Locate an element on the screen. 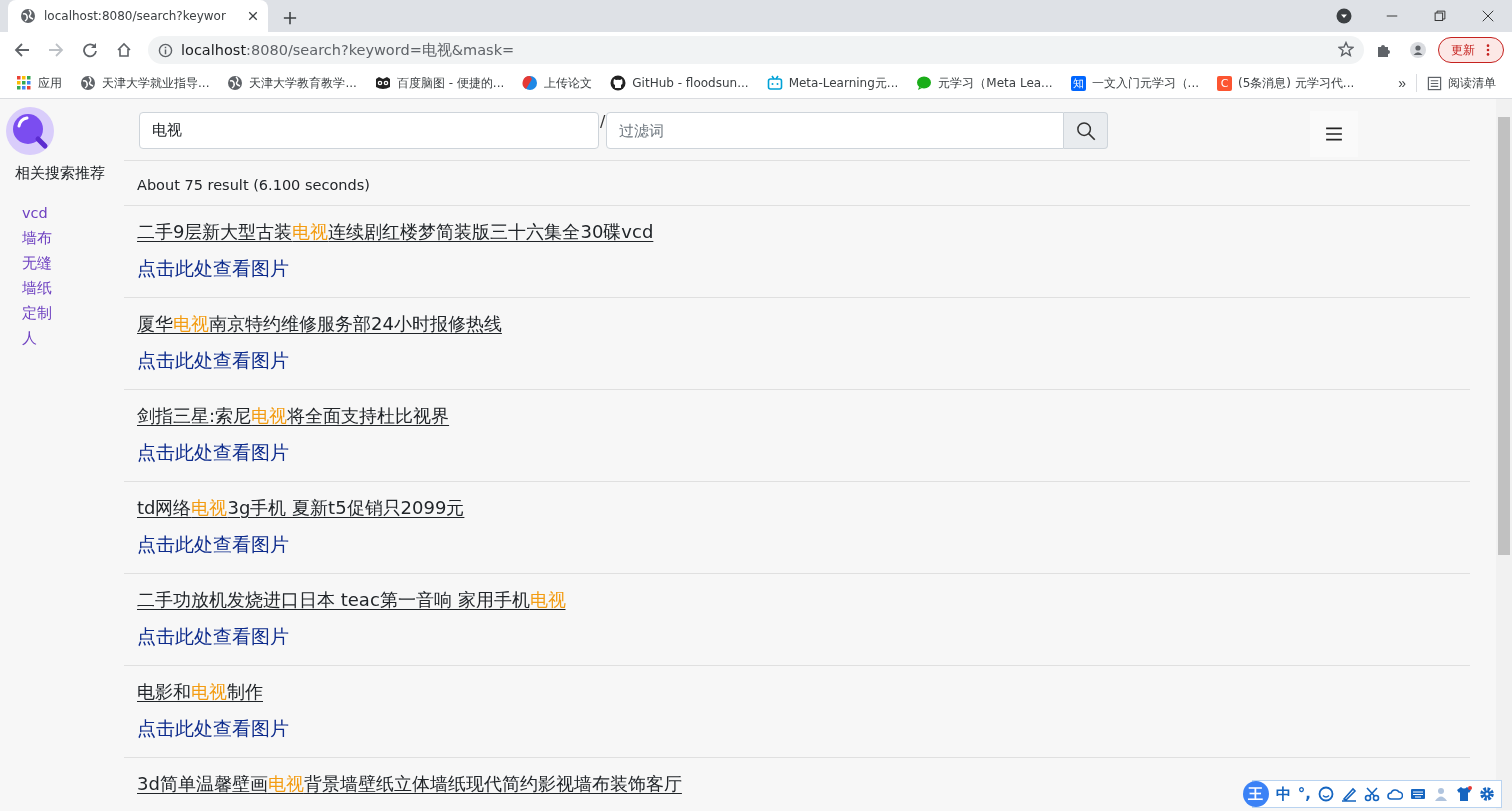  browser-tab: localhost:8080/search?keywor is located at coordinates (138, 16).